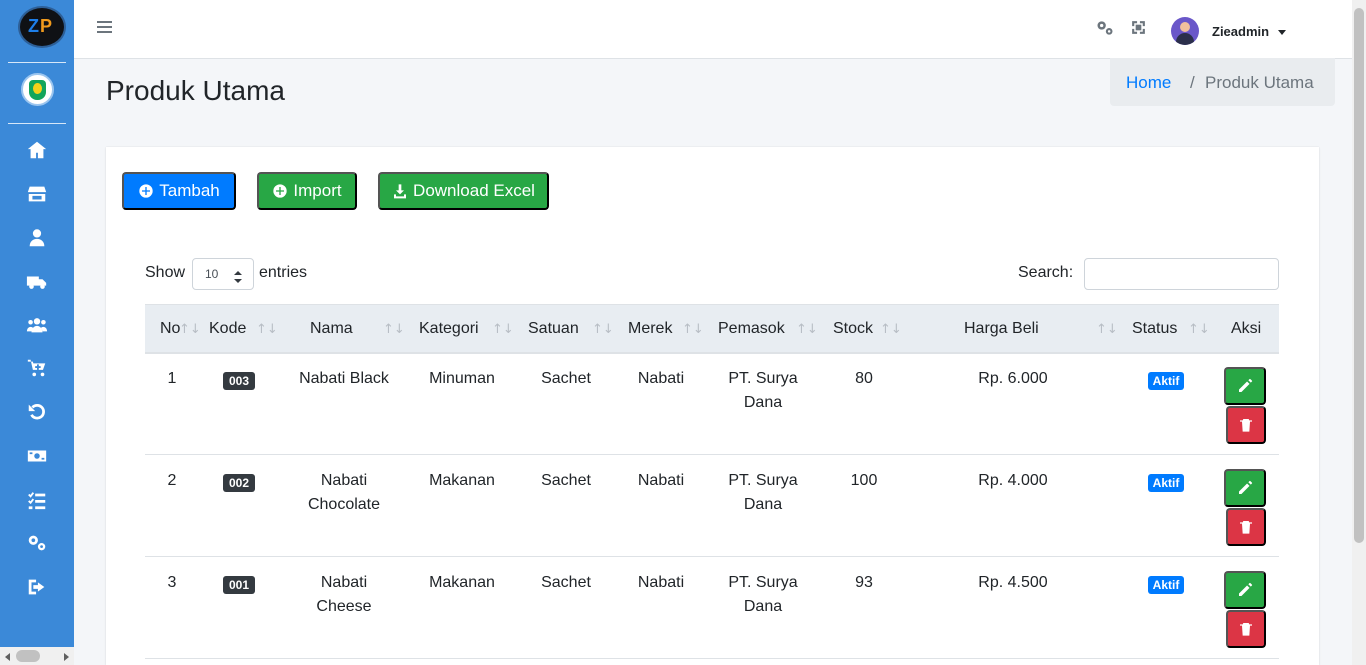 This screenshot has width=1366, height=665. Describe the element at coordinates (37, 500) in the screenshot. I see `tasks-icon` at that location.